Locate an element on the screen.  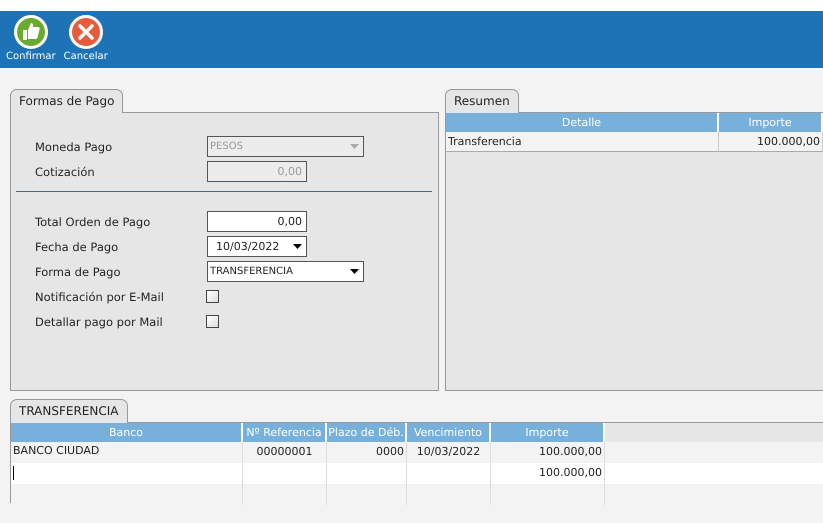
date-field: 10/03/2022 is located at coordinates (257, 246).